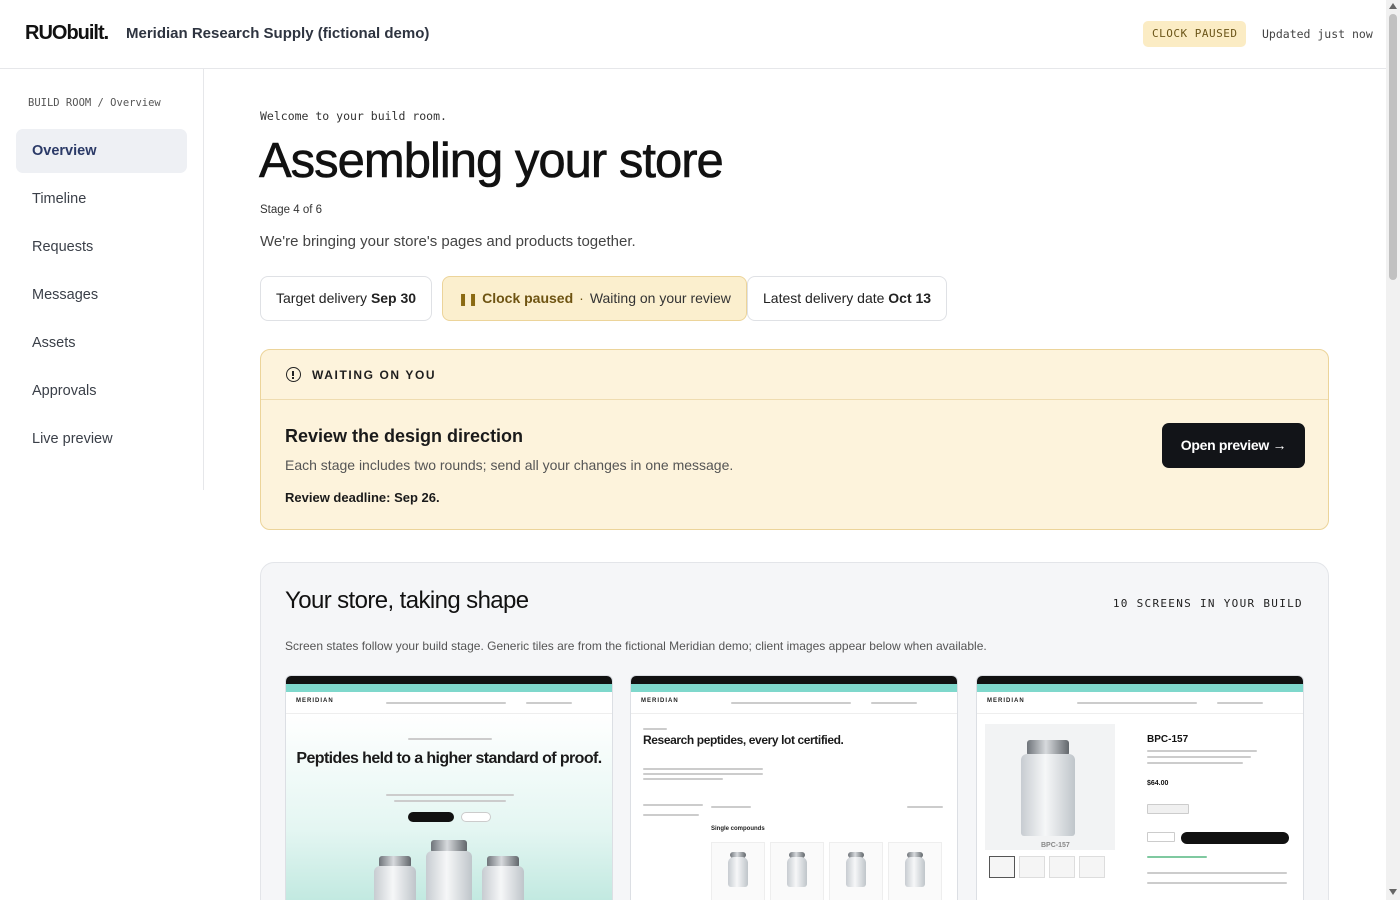 The height and width of the screenshot is (900, 1400). Describe the element at coordinates (450, 795) in the screenshot. I see `tile-hero-copy` at that location.